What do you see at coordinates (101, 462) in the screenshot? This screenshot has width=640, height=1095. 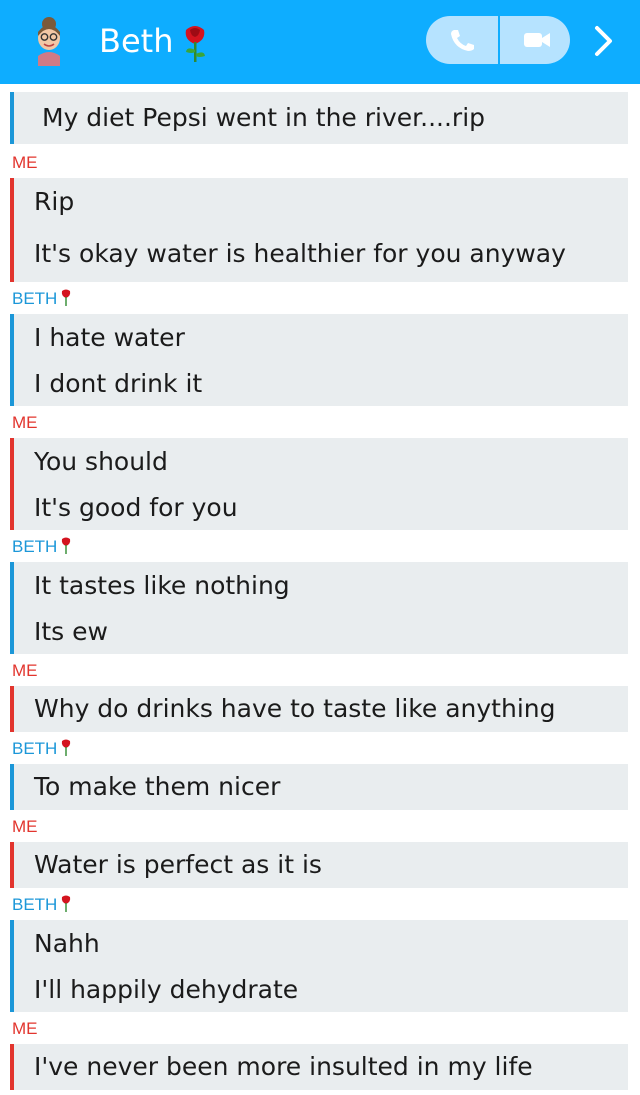 I see `chat-message: You should` at bounding box center [101, 462].